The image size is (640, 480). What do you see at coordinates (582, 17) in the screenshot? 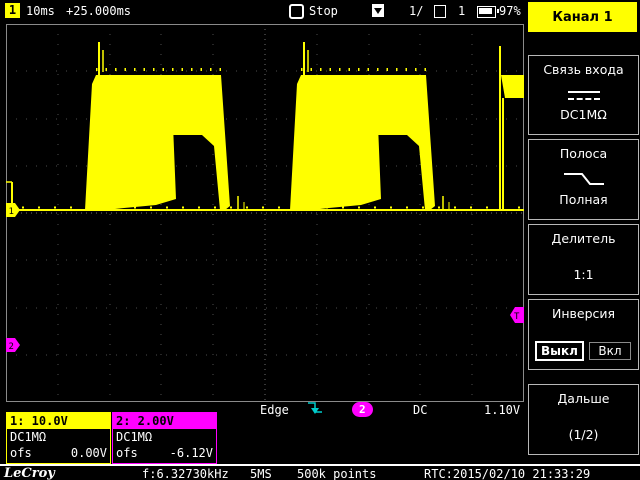
I see `menu-title-channel: Канал 1` at bounding box center [582, 17].